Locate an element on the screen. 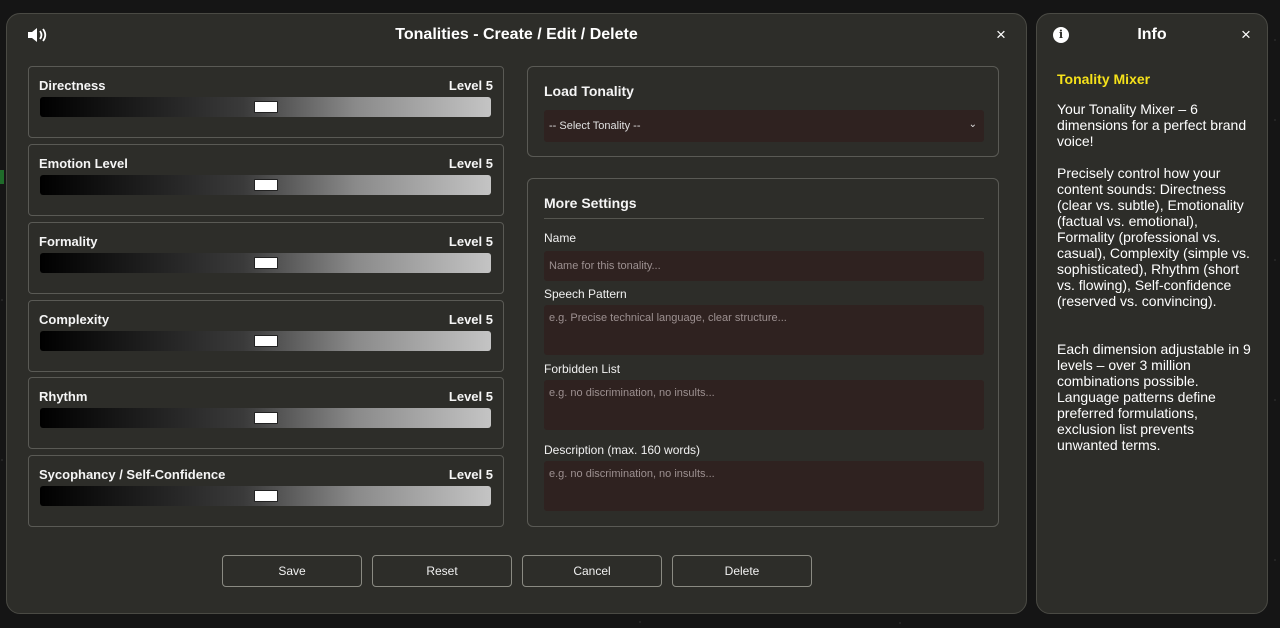  tonality-select: -- Select Tonality -- ⌄ is located at coordinates (764, 126).